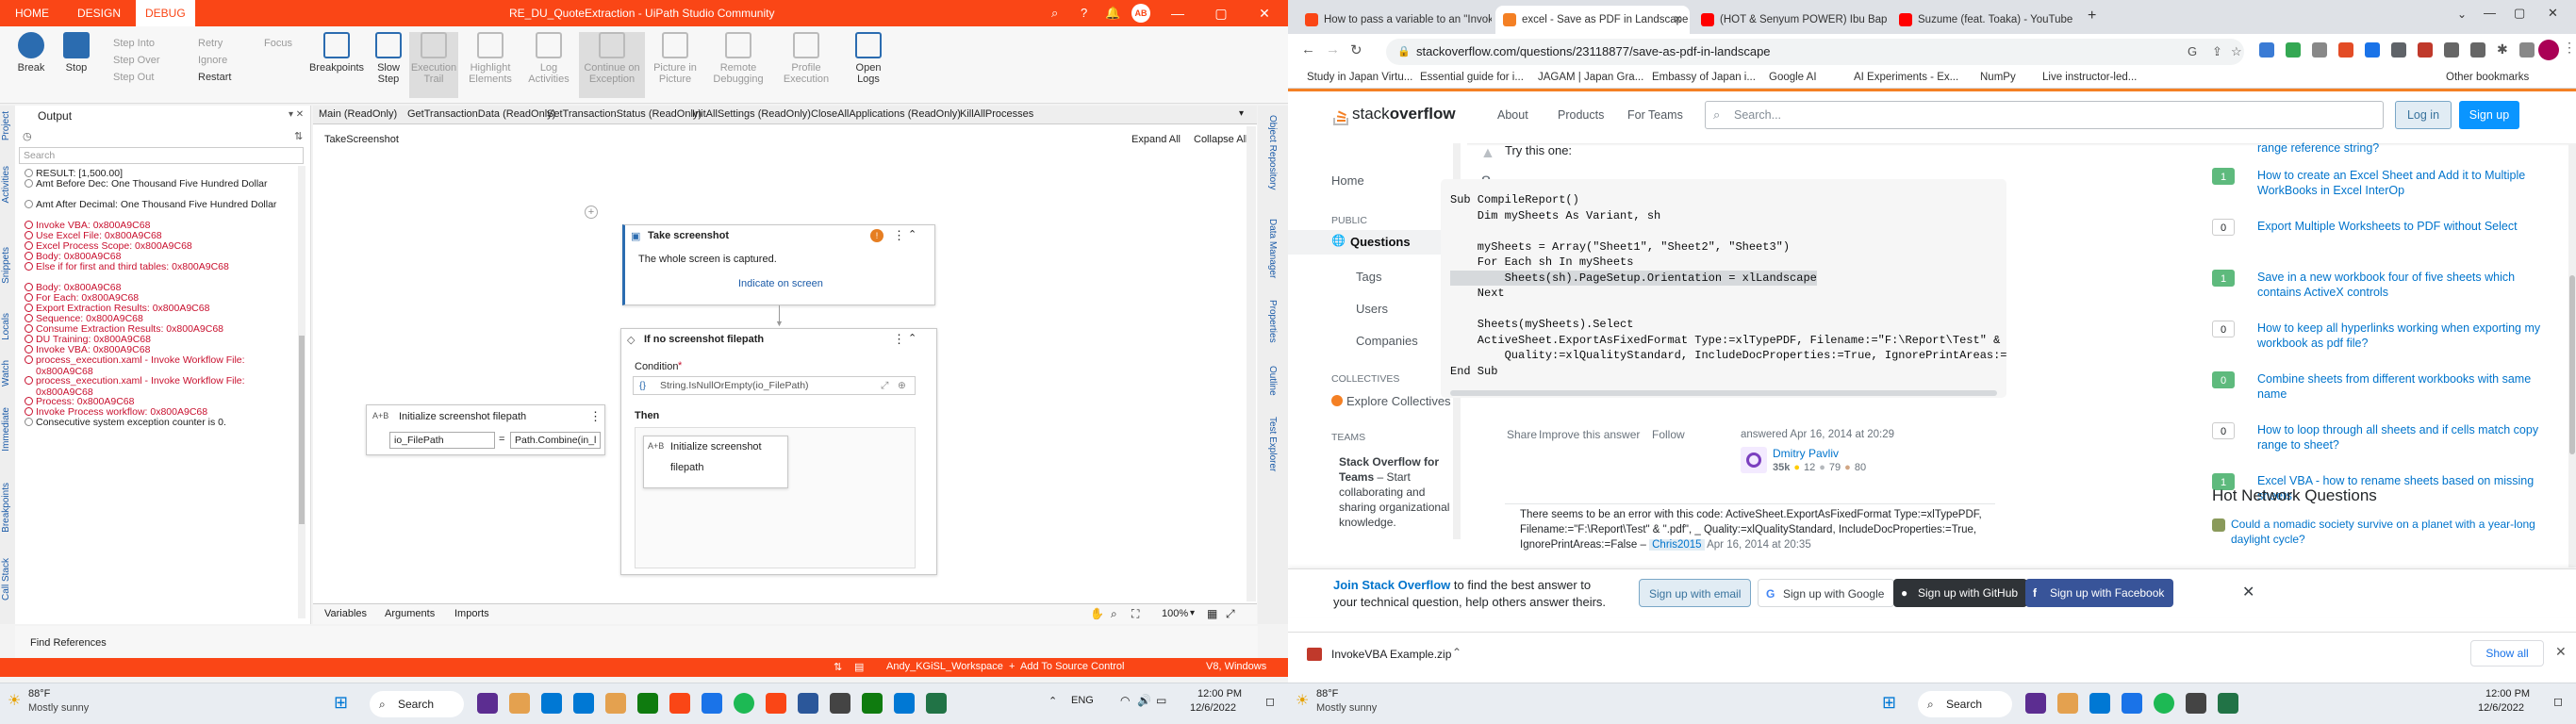 The width and height of the screenshot is (2576, 724). Describe the element at coordinates (58, 708) in the screenshot. I see `weather-desc: Mostly sunny` at that location.